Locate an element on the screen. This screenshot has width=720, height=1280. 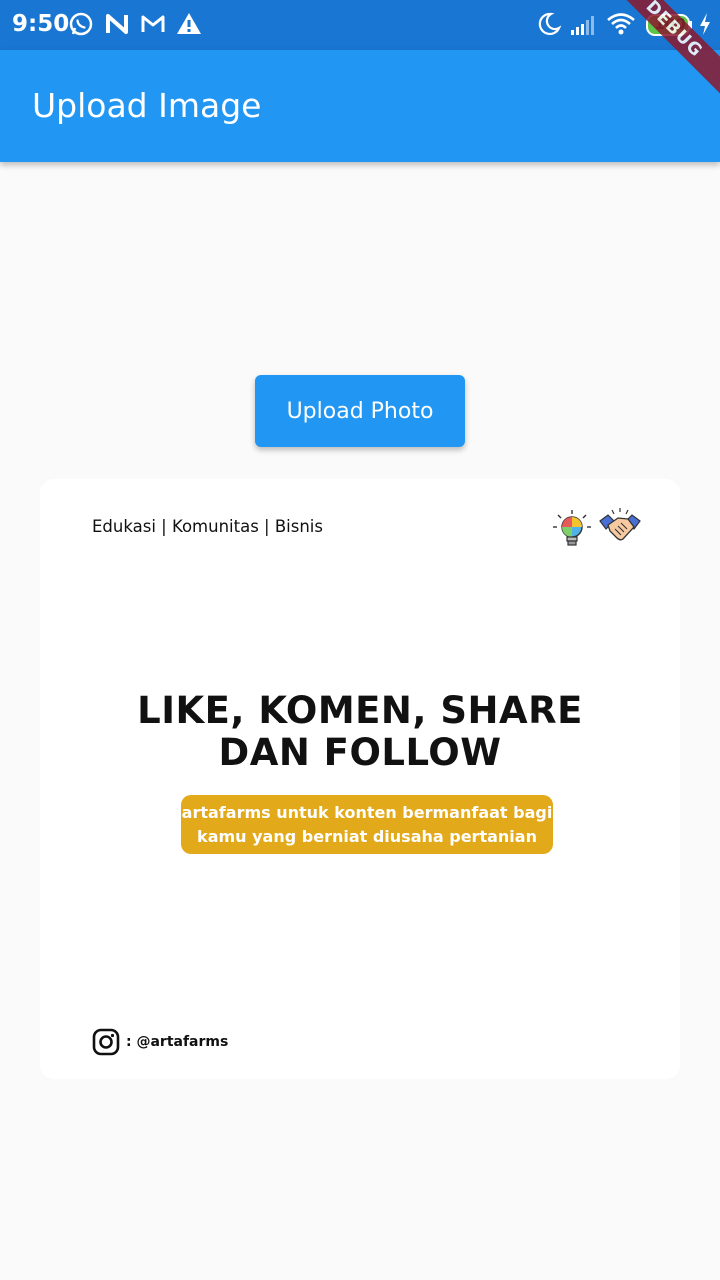
status-time: 9:50 is located at coordinates (41, 24).